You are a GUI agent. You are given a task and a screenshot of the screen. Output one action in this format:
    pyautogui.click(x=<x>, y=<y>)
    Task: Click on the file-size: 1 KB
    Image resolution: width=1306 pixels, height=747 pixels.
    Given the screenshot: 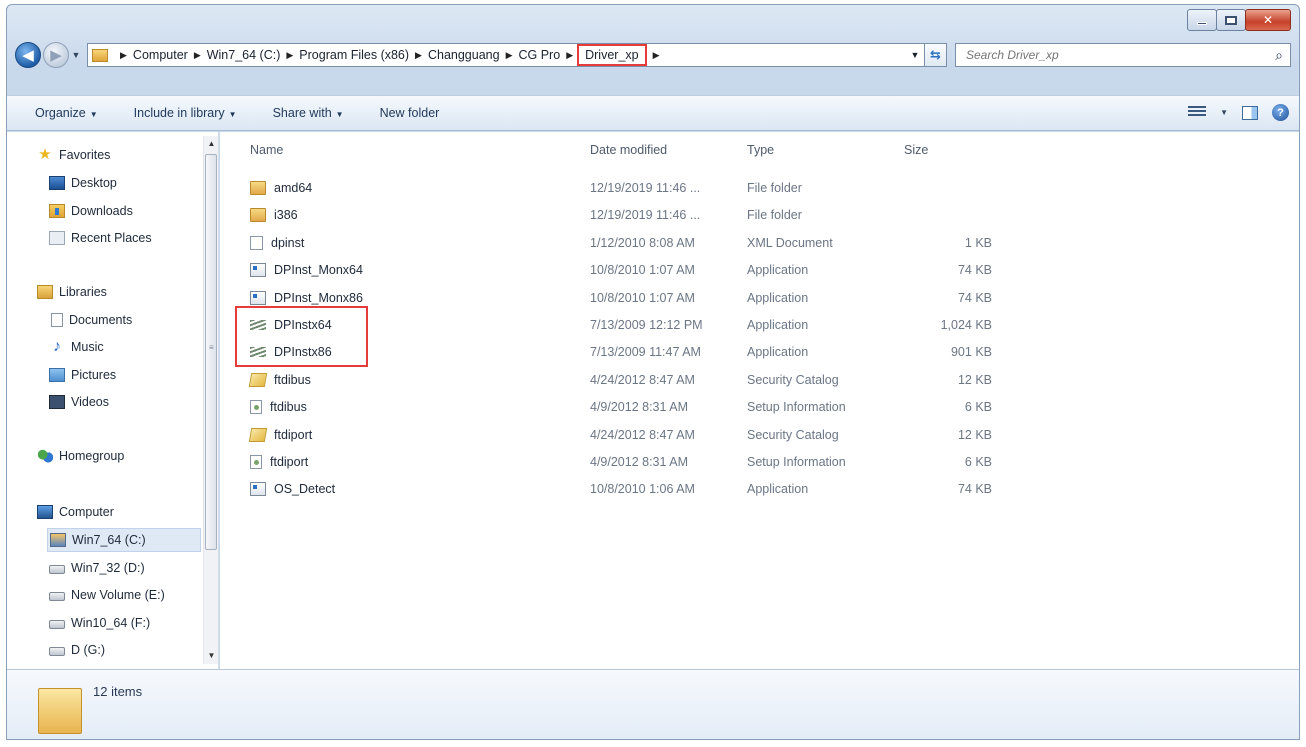 What is the action you would take?
    pyautogui.click(x=978, y=242)
    